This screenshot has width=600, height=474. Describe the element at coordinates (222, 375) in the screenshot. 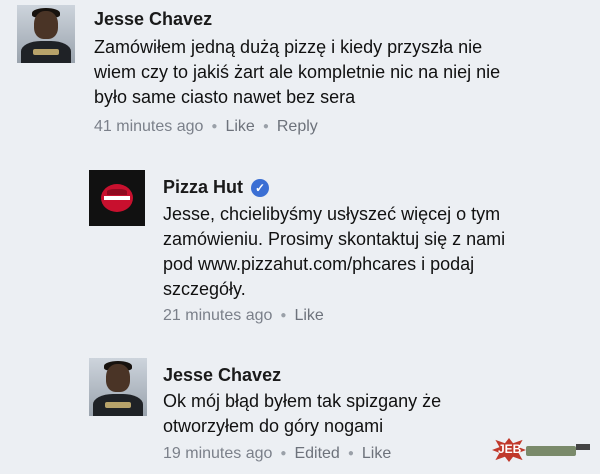

I see `comment-author: Jesse Chavez` at that location.